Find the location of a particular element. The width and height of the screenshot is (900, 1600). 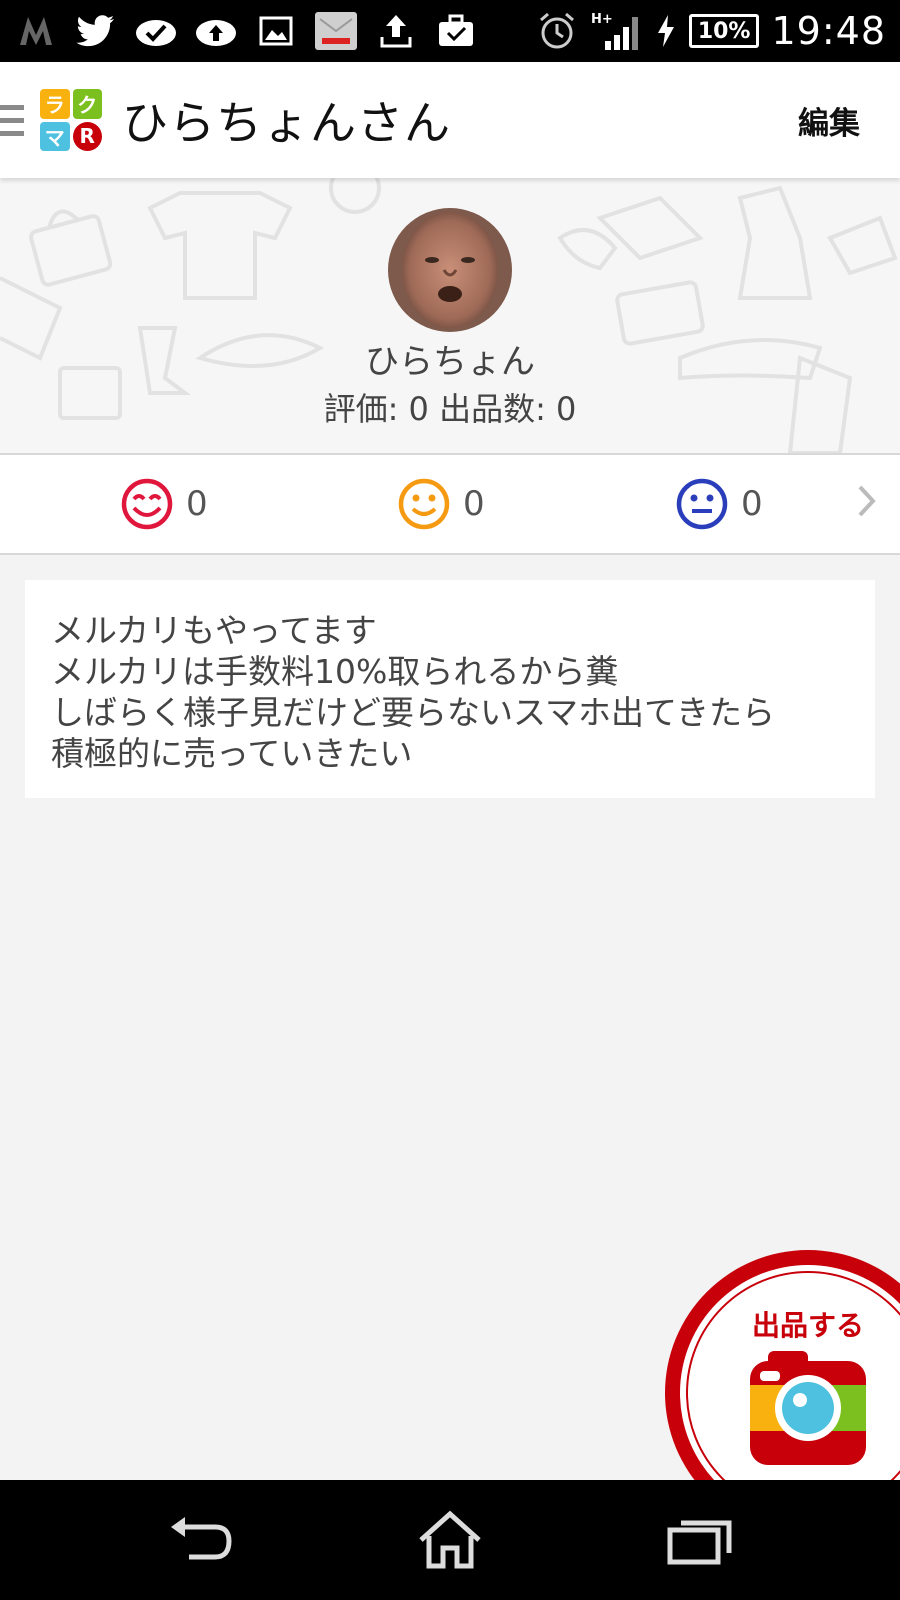

logo-tile: ラ is located at coordinates (55, 104).